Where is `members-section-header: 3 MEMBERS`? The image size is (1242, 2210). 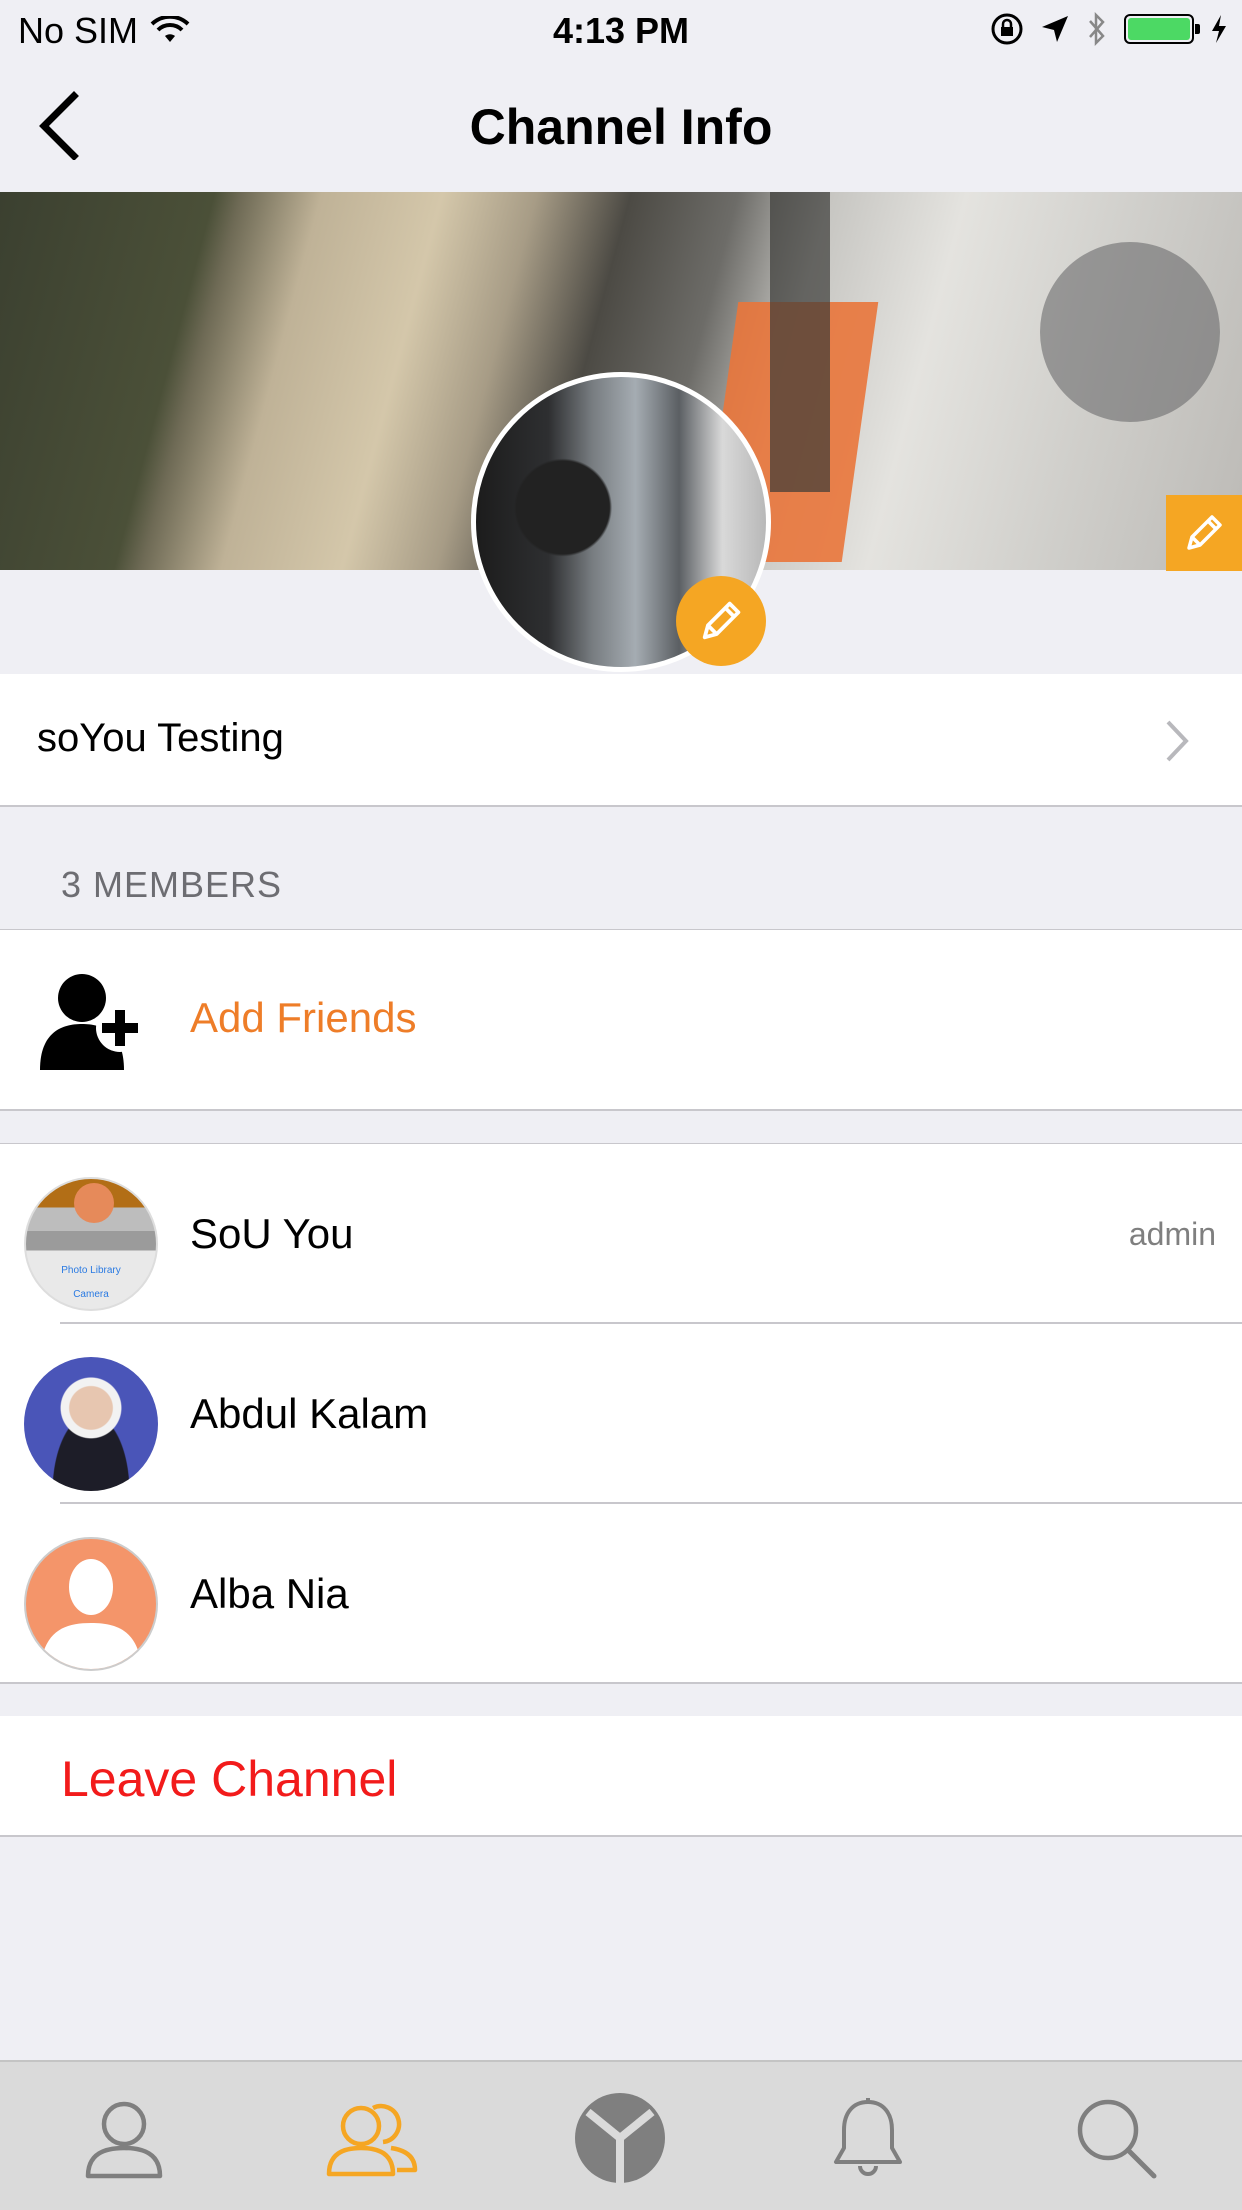
members-section-header: 3 MEMBERS is located at coordinates (172, 884).